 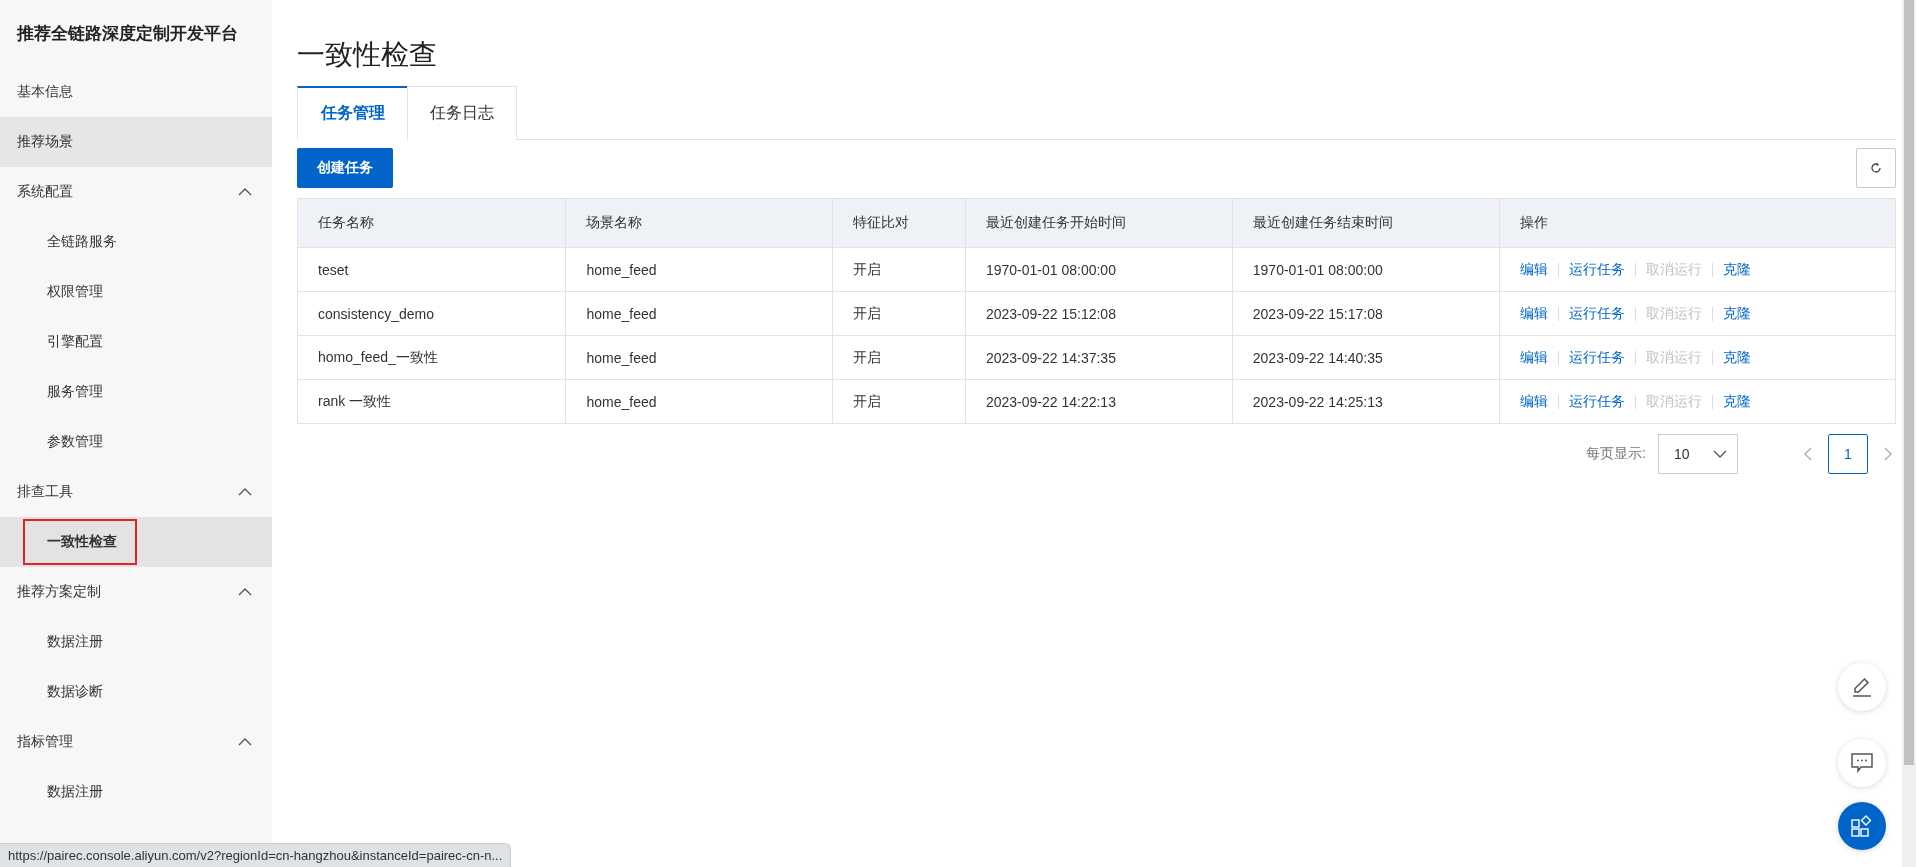 What do you see at coordinates (136, 92) in the screenshot?
I see `sidebar-item: 基本信息` at bounding box center [136, 92].